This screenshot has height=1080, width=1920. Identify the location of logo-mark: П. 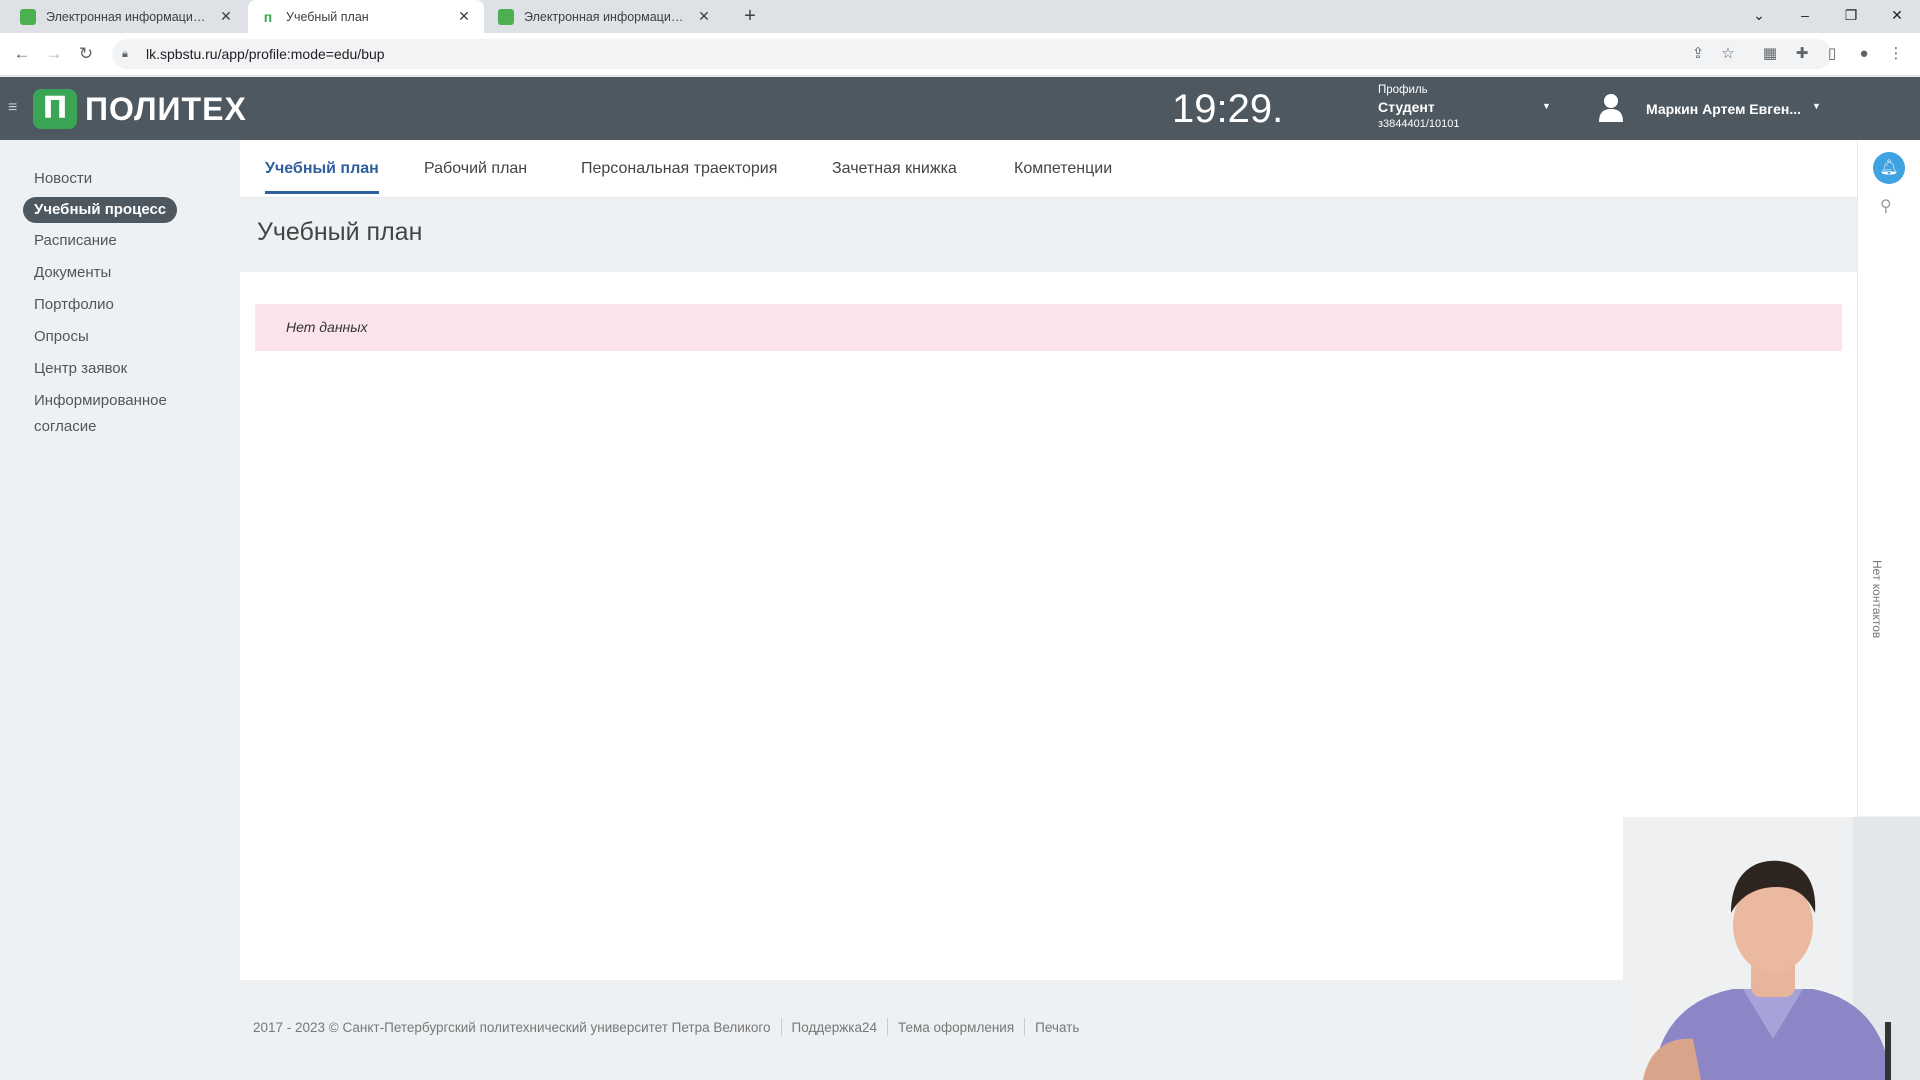
(55, 109).